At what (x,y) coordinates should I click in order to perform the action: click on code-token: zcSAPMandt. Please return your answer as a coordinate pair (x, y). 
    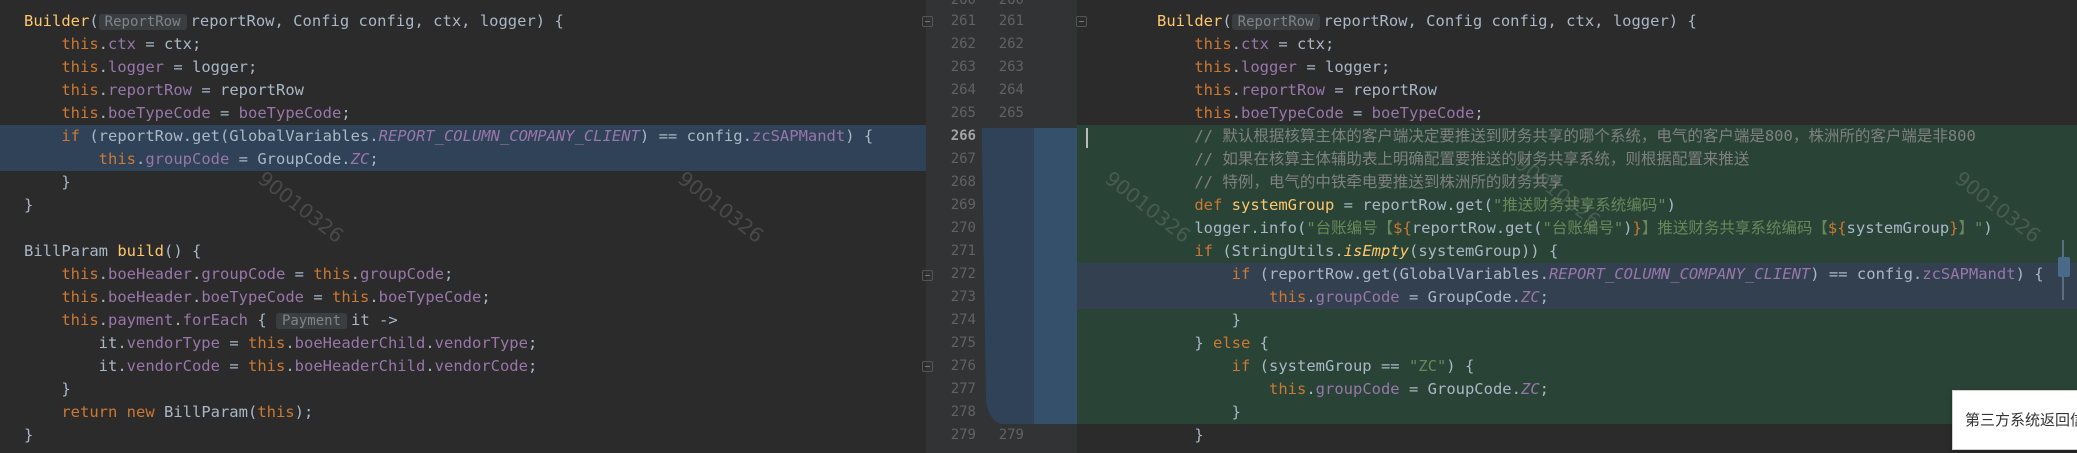
    Looking at the image, I should click on (1969, 274).